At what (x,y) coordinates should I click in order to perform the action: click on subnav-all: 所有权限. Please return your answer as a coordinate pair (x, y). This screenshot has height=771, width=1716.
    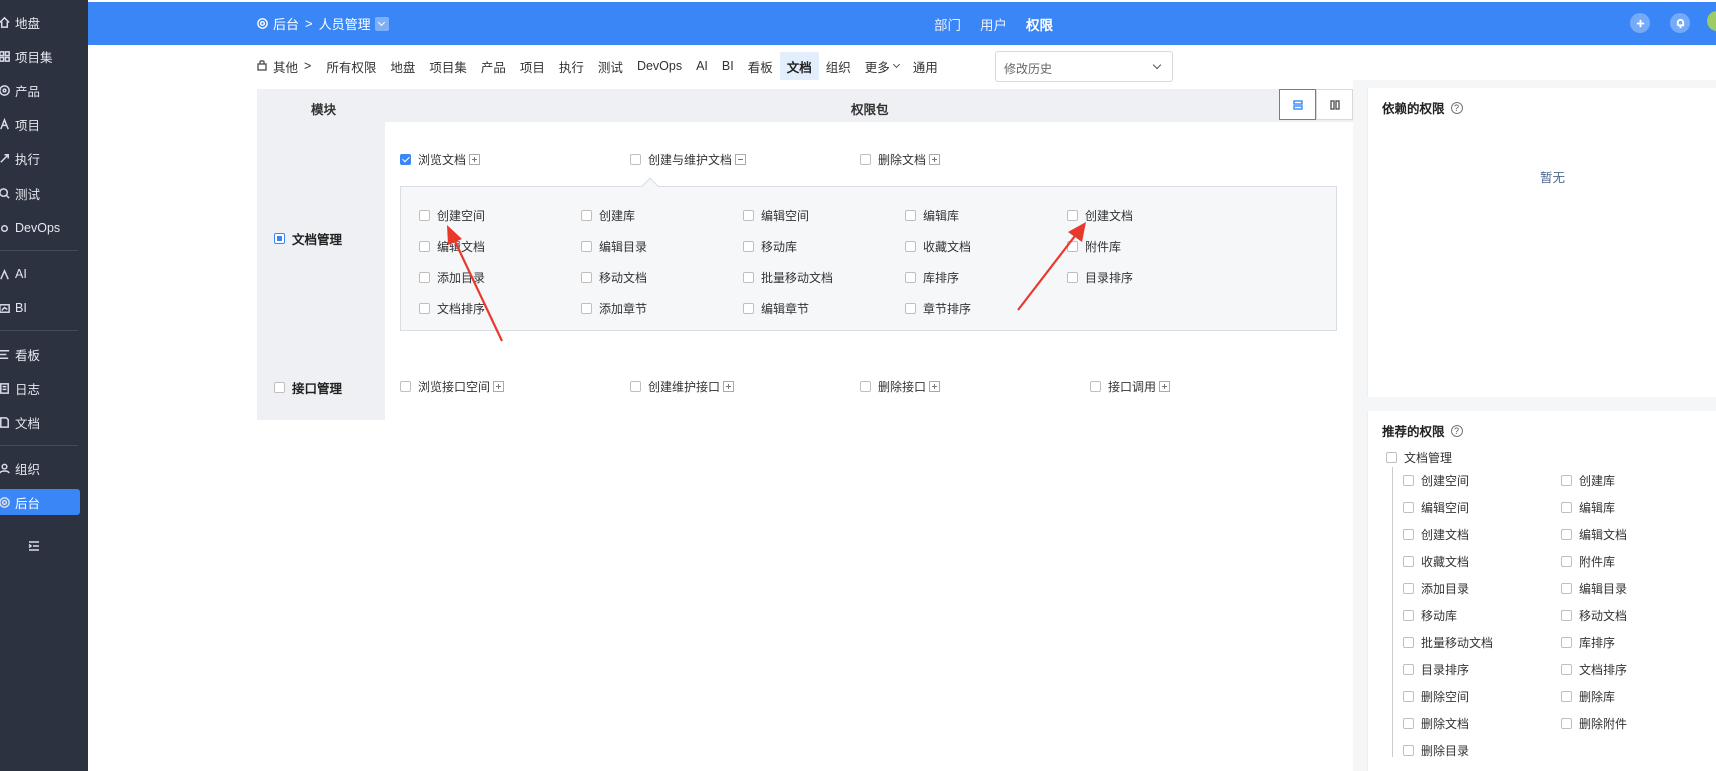
    Looking at the image, I should click on (351, 66).